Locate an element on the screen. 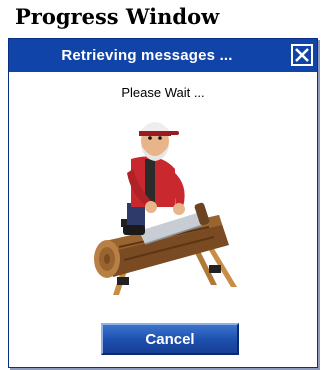 The width and height of the screenshot is (322, 370). close-icon is located at coordinates (302, 55).